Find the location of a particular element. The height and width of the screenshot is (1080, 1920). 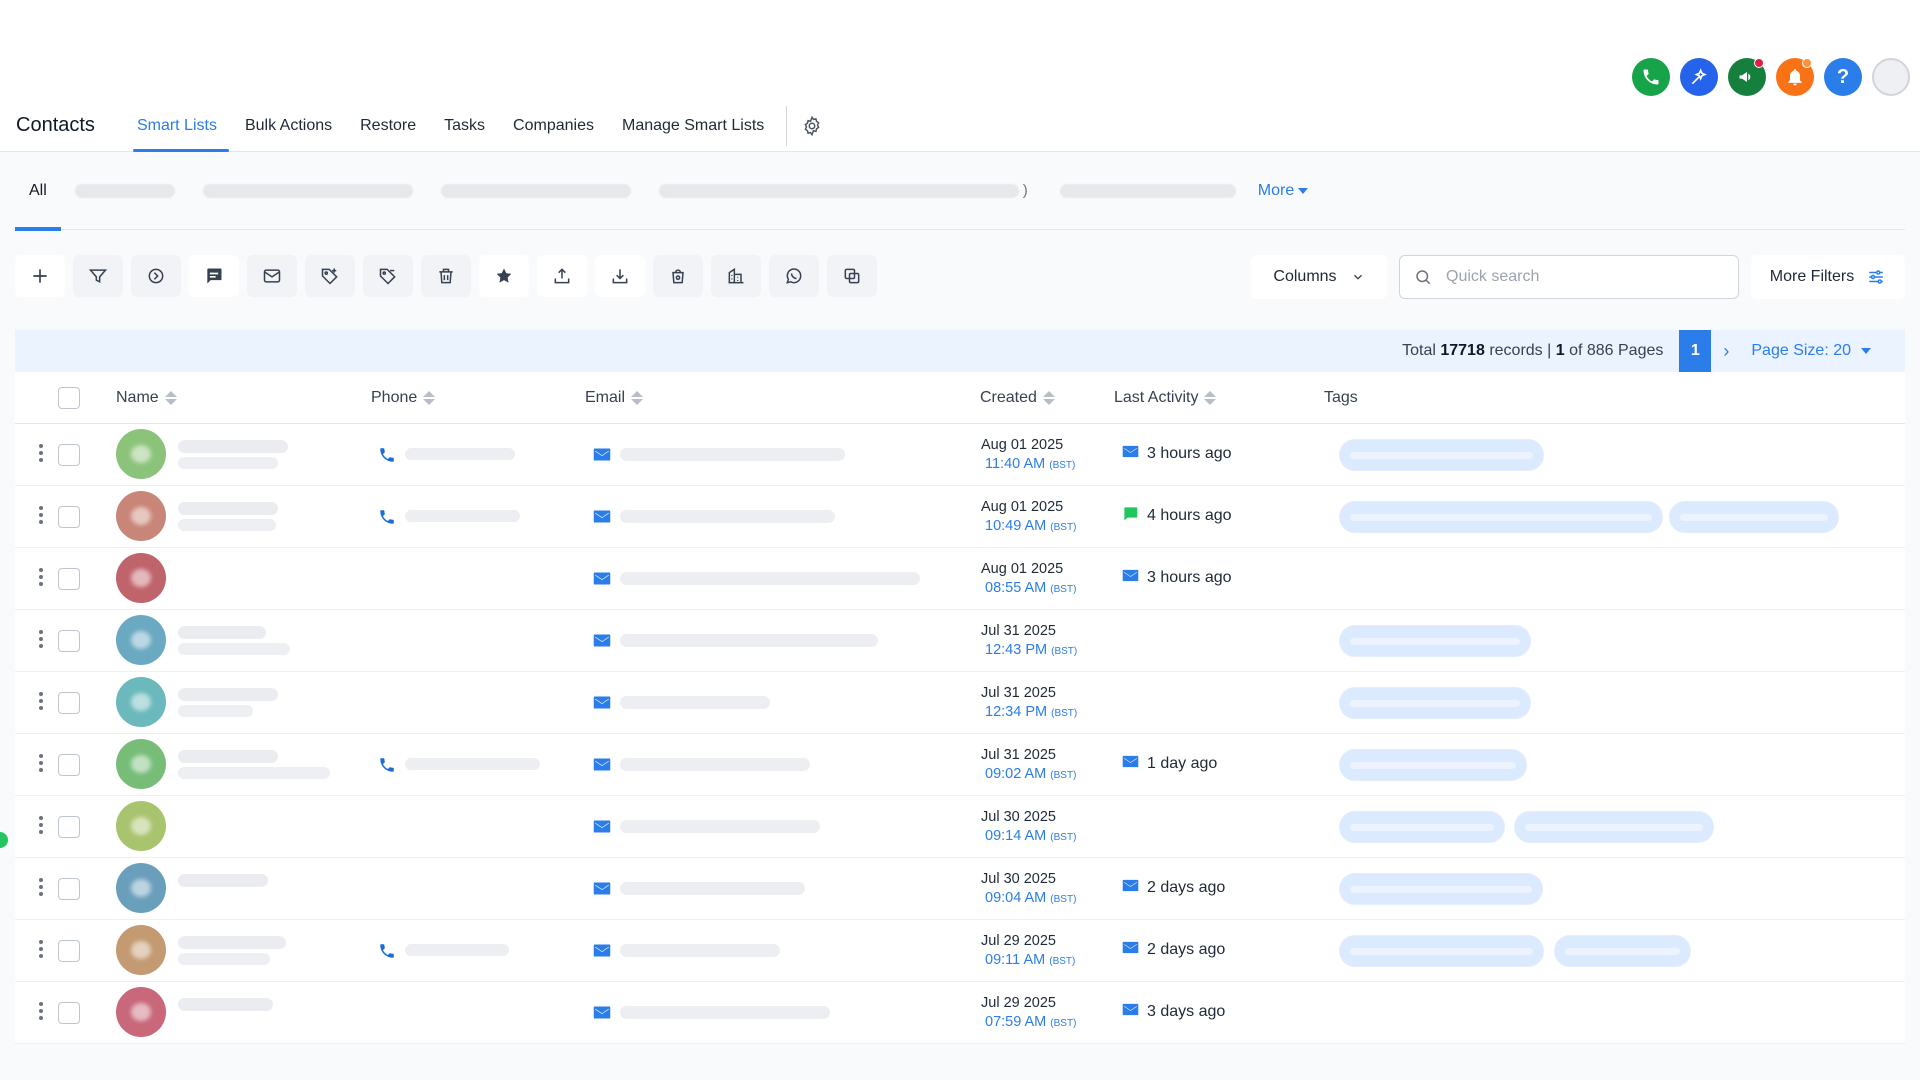

review-request-button is located at coordinates (504, 276).